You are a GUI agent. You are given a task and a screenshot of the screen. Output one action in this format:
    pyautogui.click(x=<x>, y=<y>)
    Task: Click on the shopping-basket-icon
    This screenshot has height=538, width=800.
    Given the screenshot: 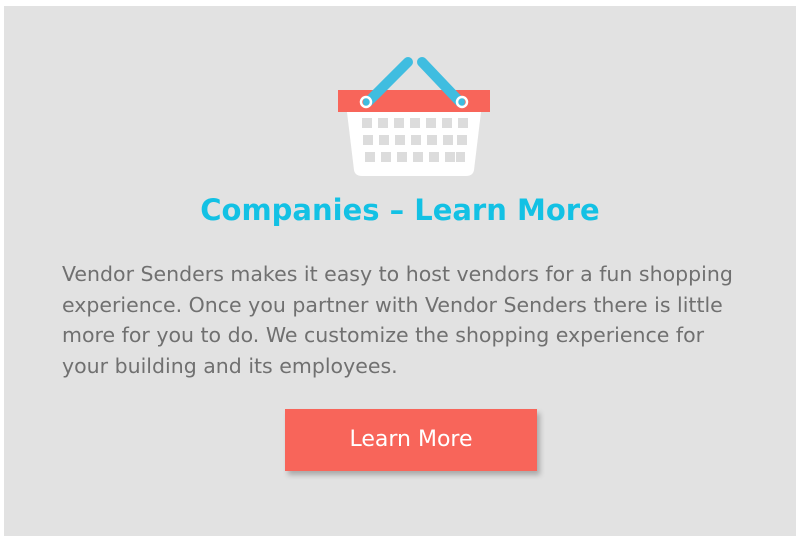 What is the action you would take?
    pyautogui.click(x=414, y=116)
    